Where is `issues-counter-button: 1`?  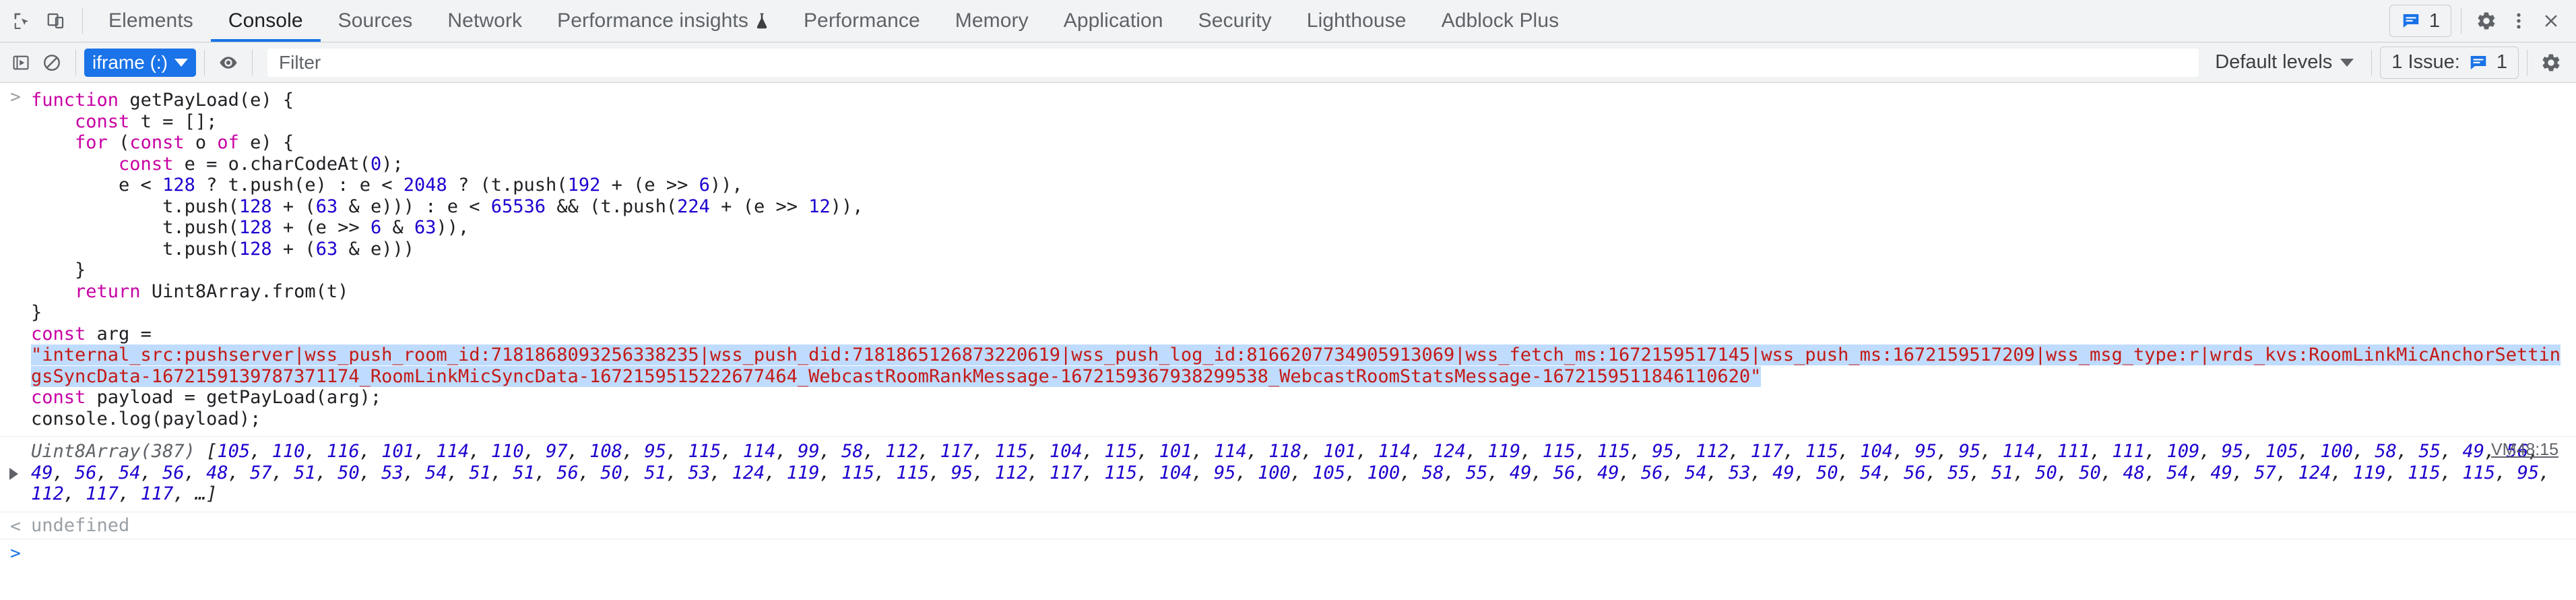
issues-counter-button: 1 is located at coordinates (2420, 21).